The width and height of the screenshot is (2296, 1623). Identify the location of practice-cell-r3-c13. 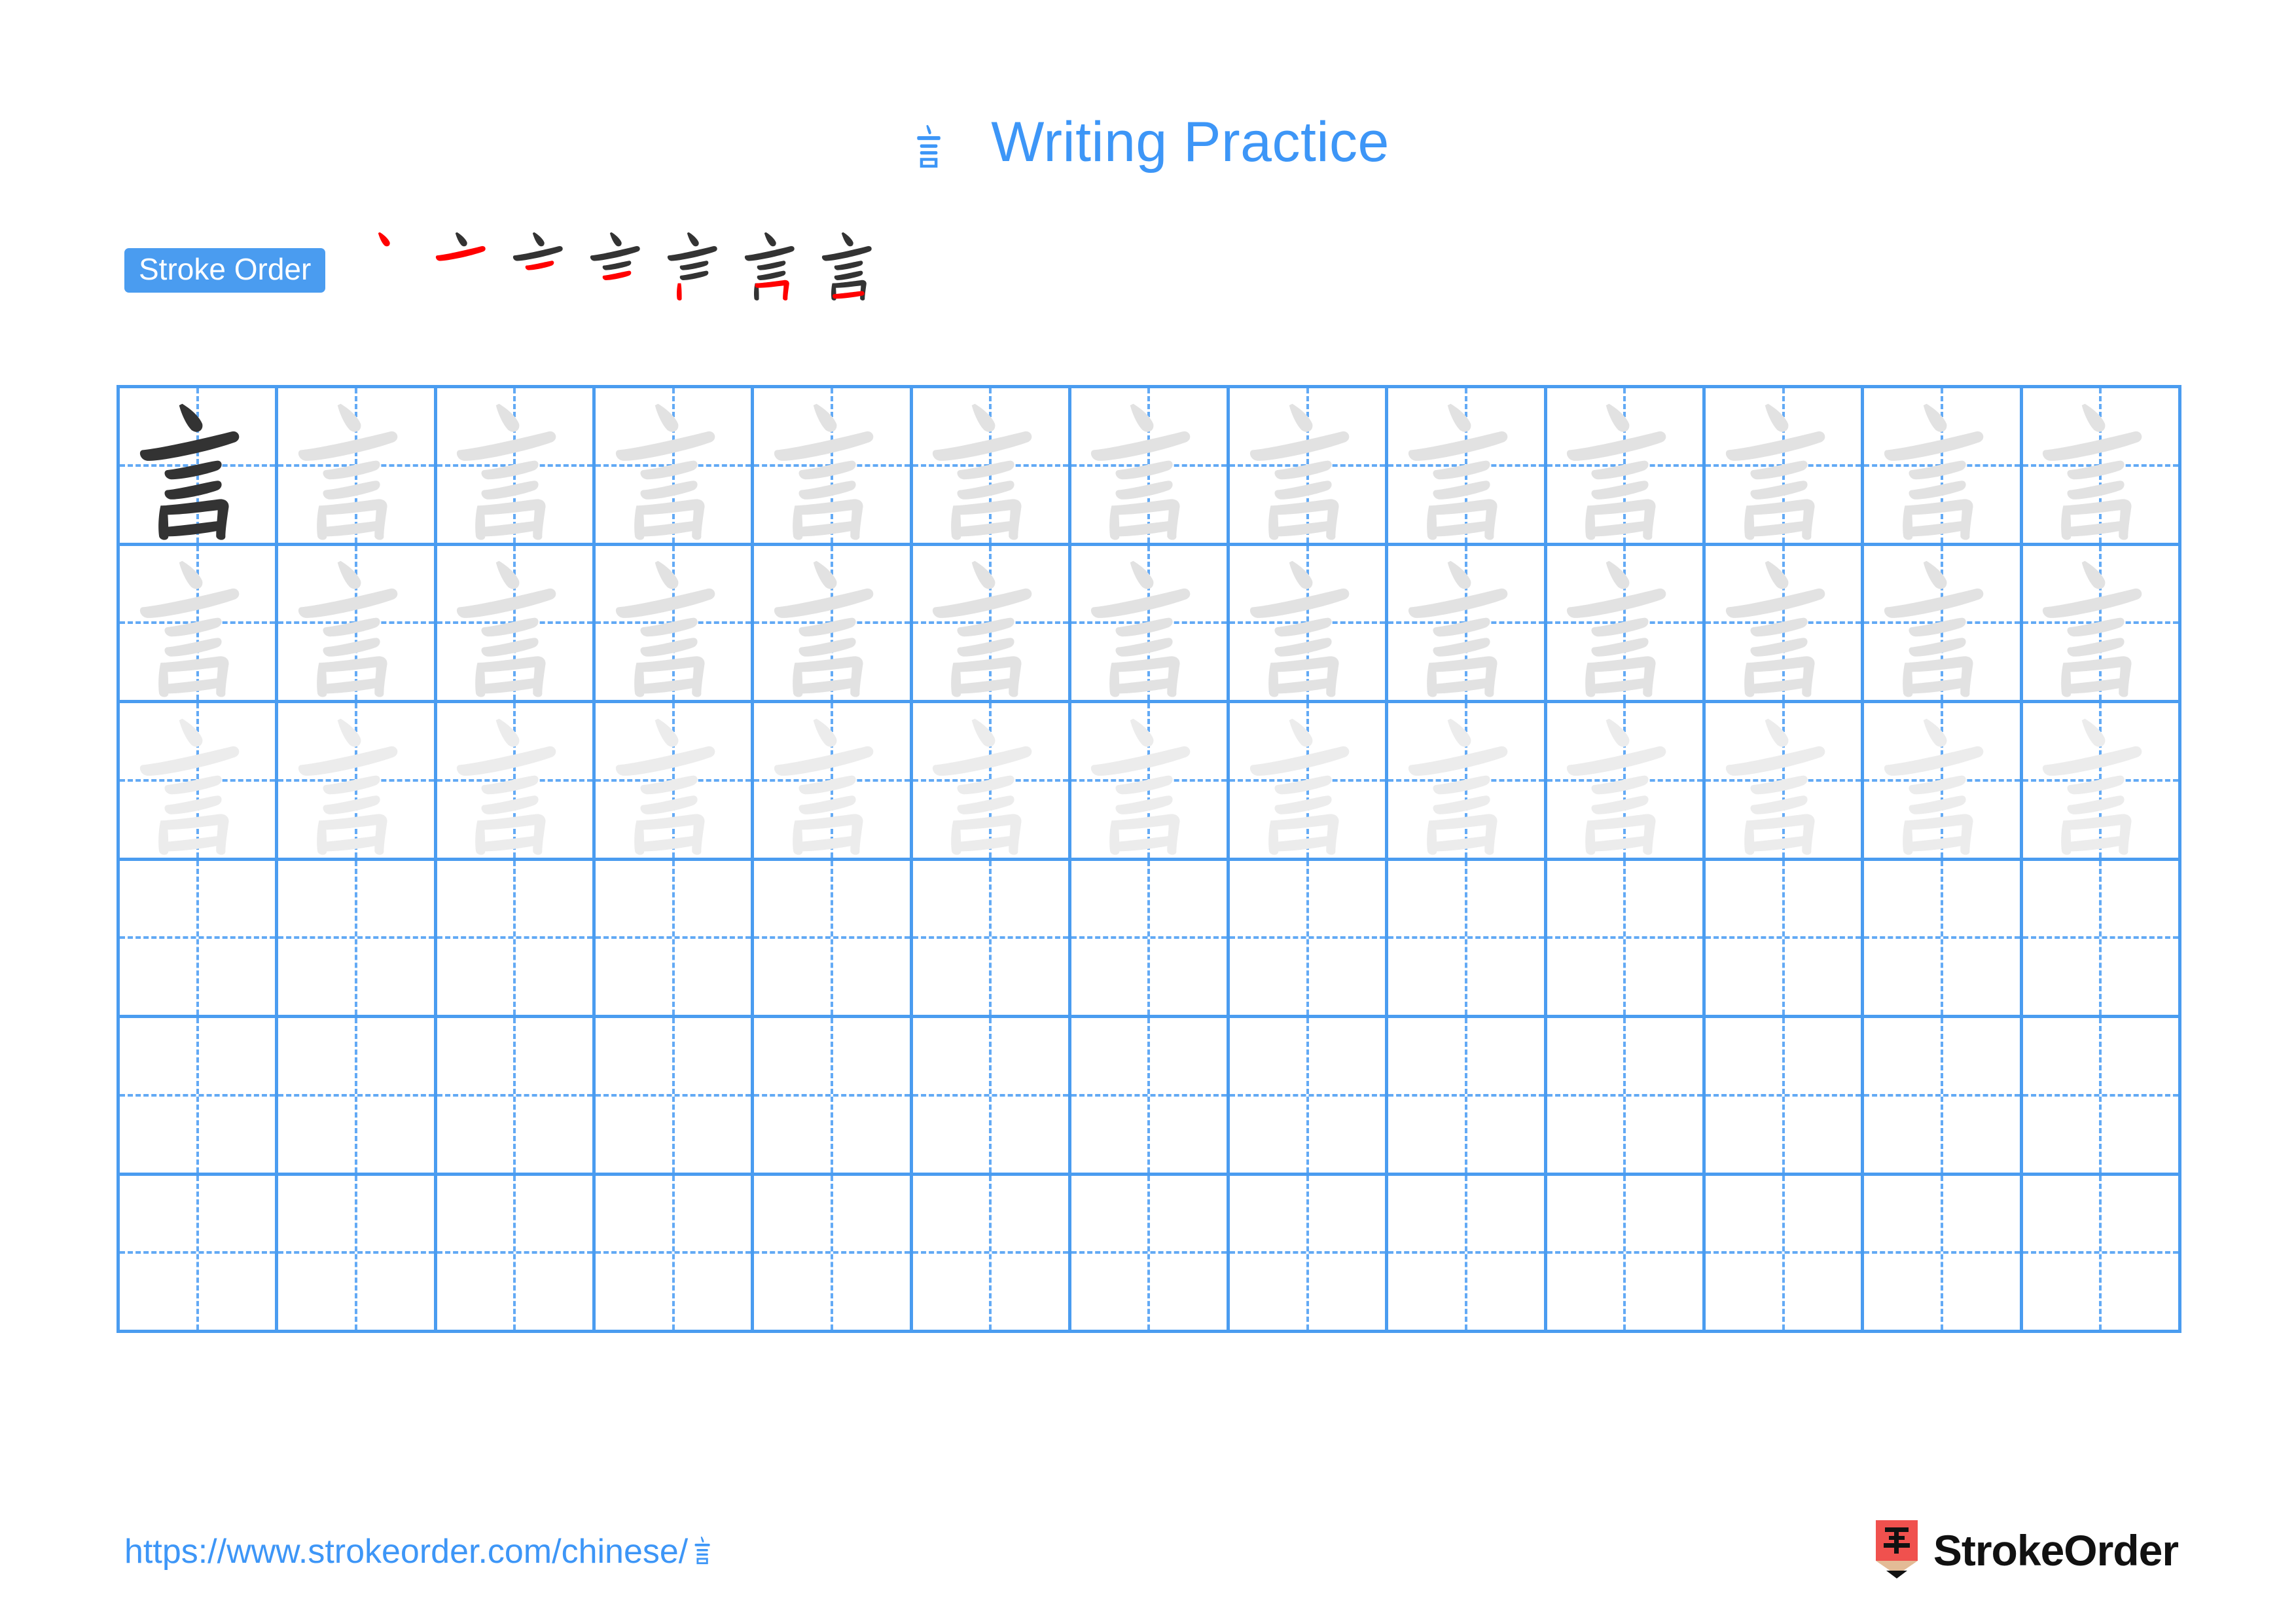
(2101, 782).